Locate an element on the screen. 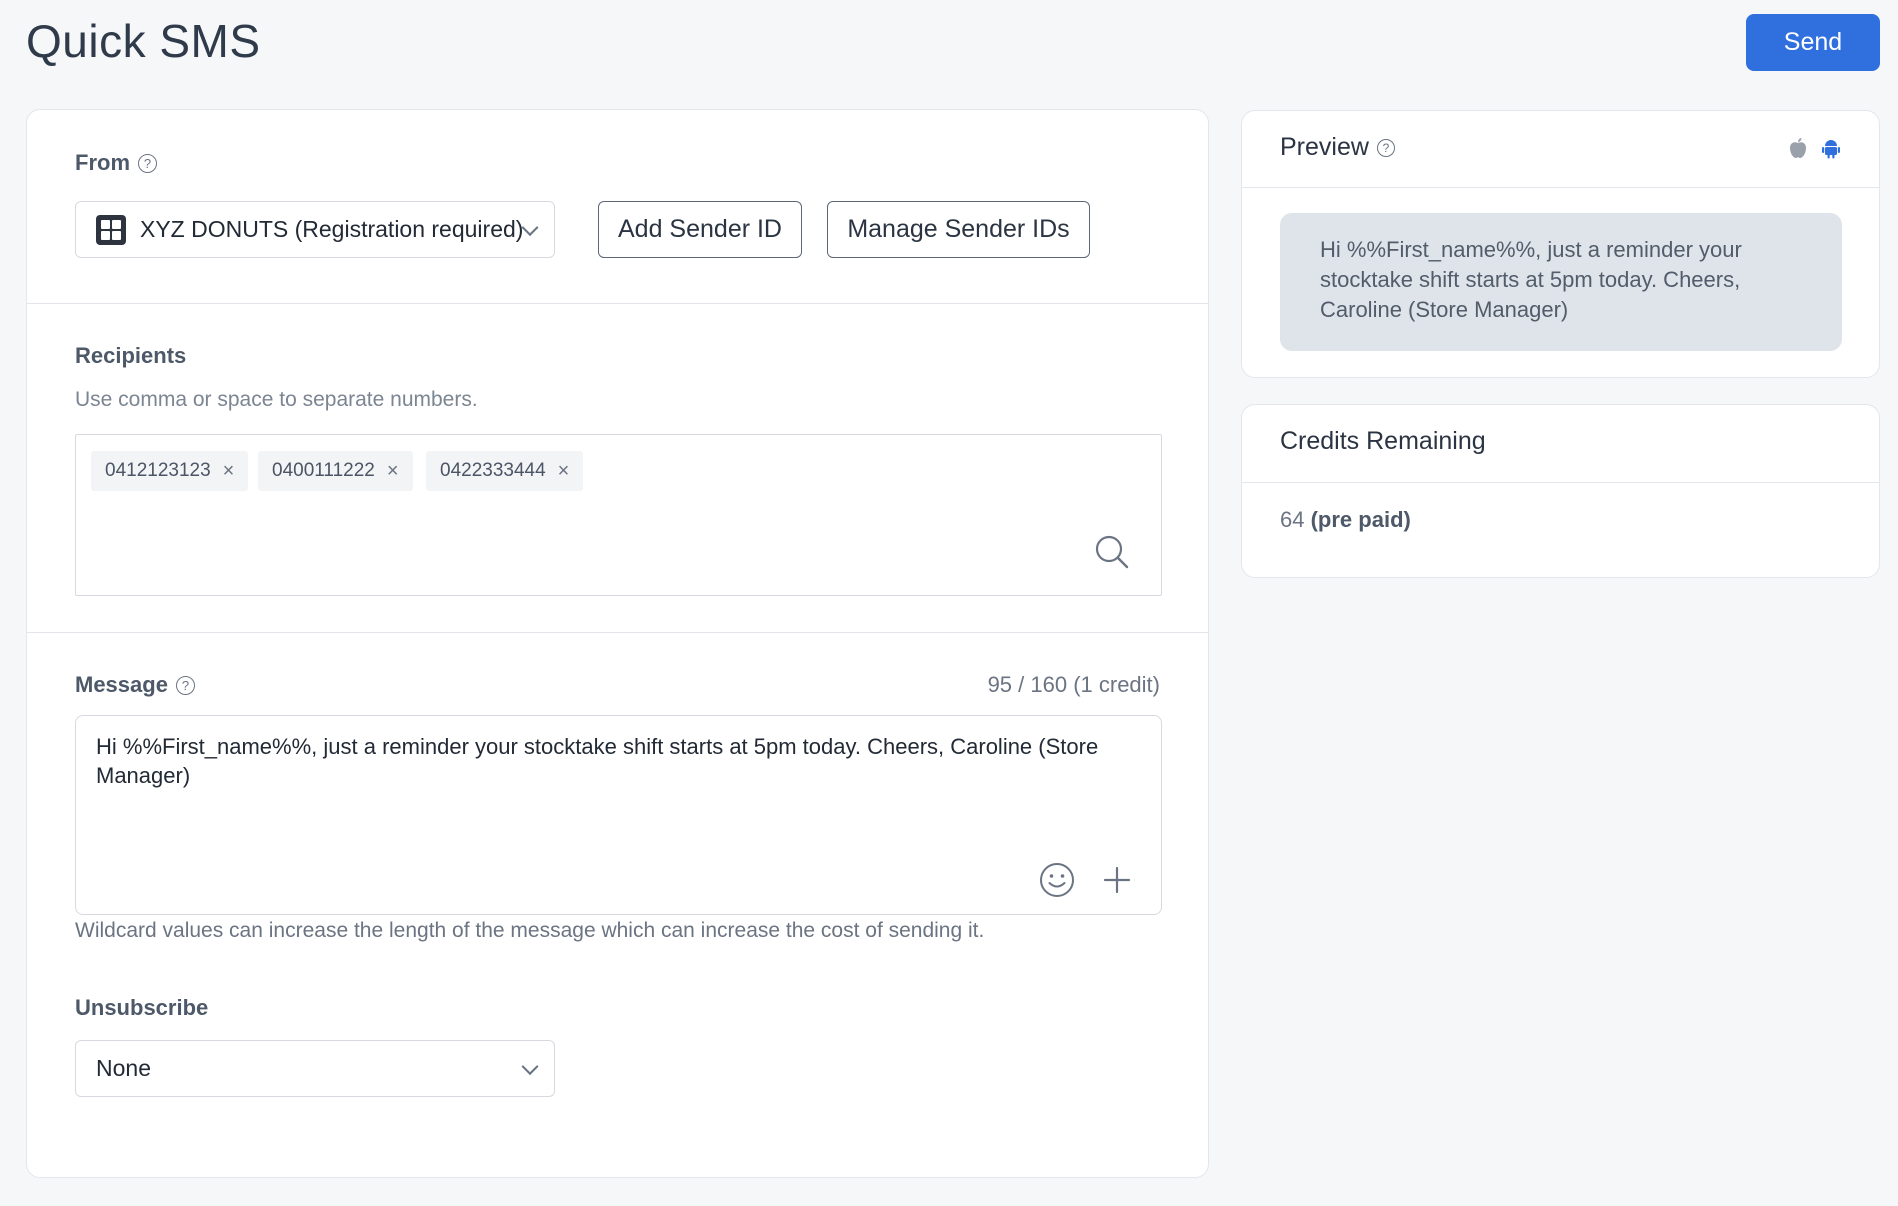 The image size is (1898, 1206). credits-title: Credits Remaining is located at coordinates (1383, 441).